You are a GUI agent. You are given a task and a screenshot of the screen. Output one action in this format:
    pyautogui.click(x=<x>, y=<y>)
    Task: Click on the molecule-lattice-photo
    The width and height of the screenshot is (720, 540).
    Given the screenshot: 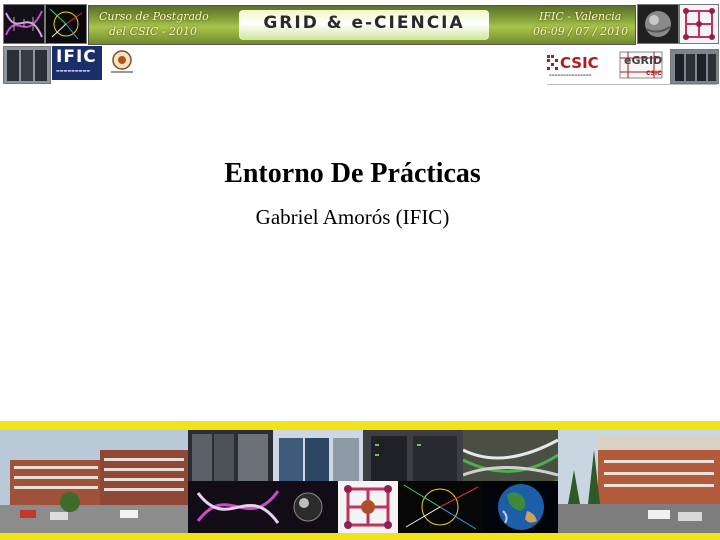 What is the action you would take?
    pyautogui.click(x=368, y=507)
    